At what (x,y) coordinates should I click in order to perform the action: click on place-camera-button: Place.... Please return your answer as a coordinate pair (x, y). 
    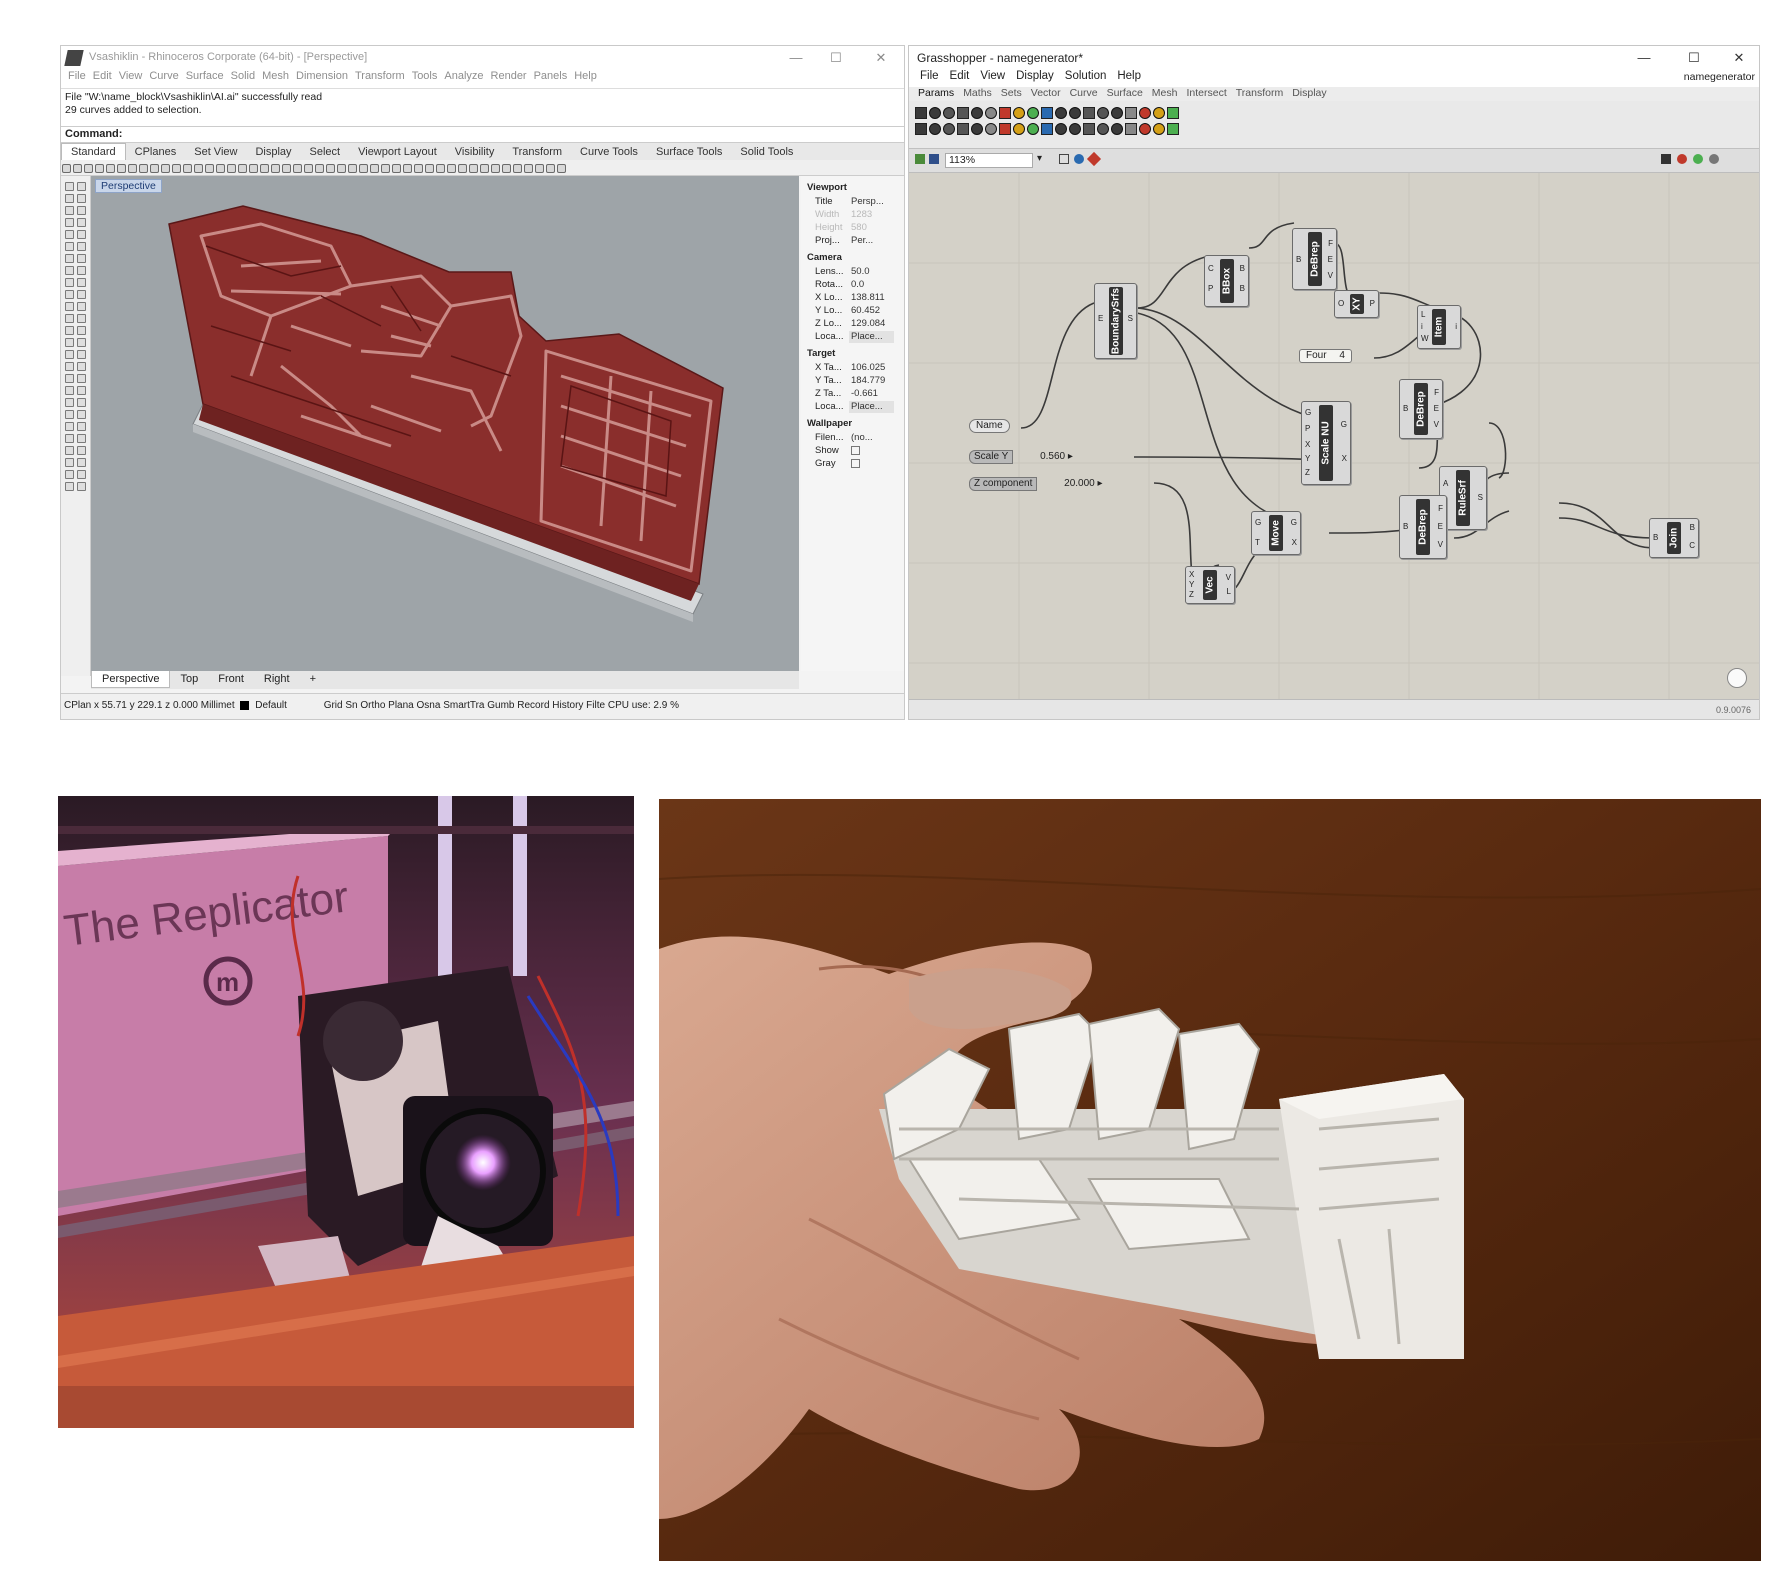
    Looking at the image, I should click on (871, 337).